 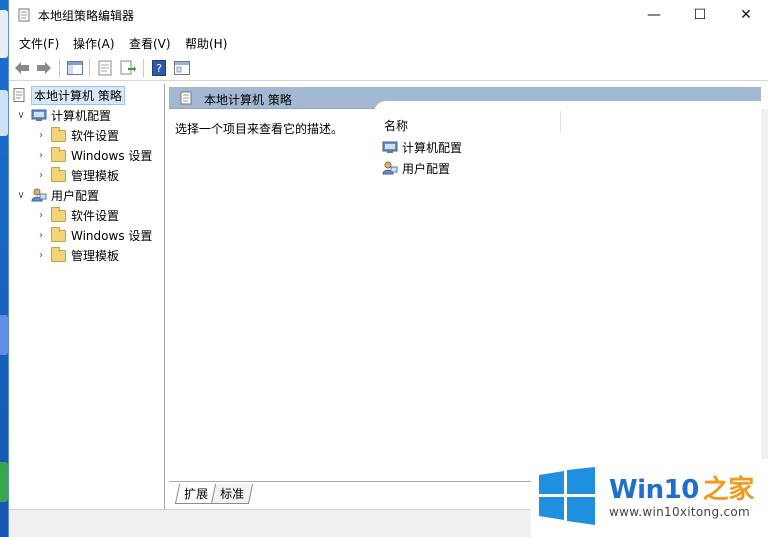 What do you see at coordinates (426, 168) in the screenshot?
I see `list-item-label: 用户配置` at bounding box center [426, 168].